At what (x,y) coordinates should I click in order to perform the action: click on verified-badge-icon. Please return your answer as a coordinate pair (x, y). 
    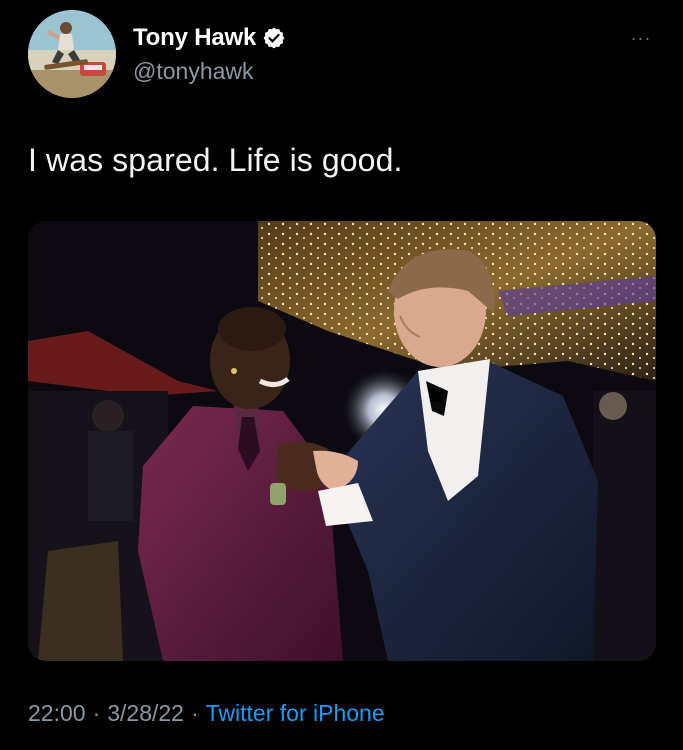
    Looking at the image, I should click on (274, 38).